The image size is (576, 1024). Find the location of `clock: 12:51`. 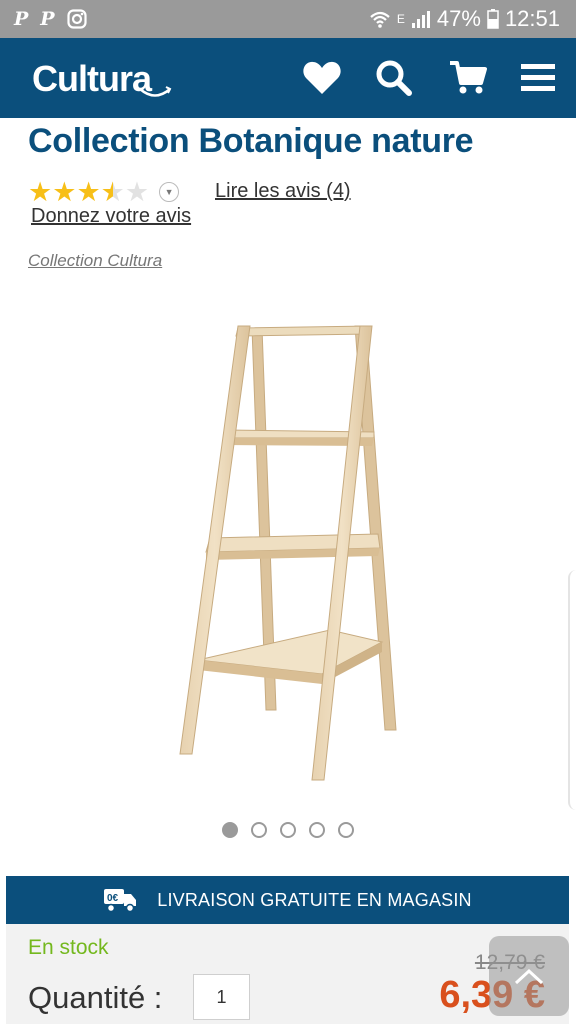

clock: 12:51 is located at coordinates (532, 18).